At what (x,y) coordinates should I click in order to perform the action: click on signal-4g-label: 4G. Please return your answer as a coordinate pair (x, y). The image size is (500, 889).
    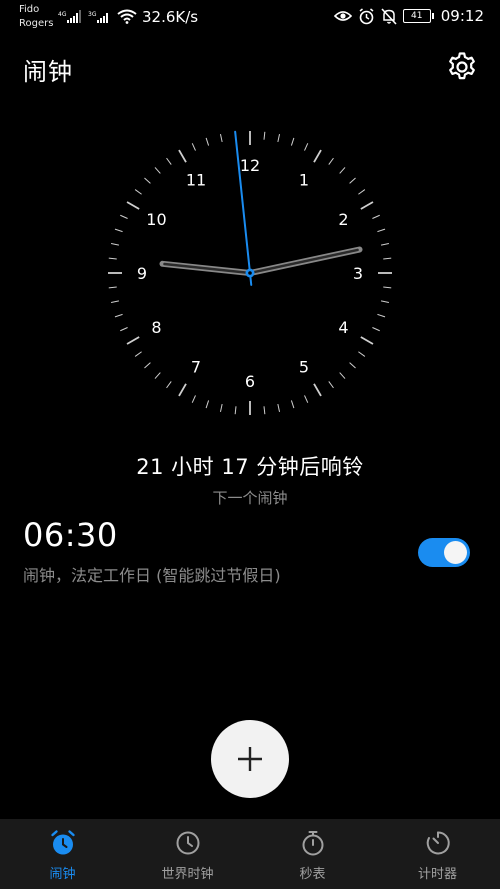
    Looking at the image, I should click on (62, 14).